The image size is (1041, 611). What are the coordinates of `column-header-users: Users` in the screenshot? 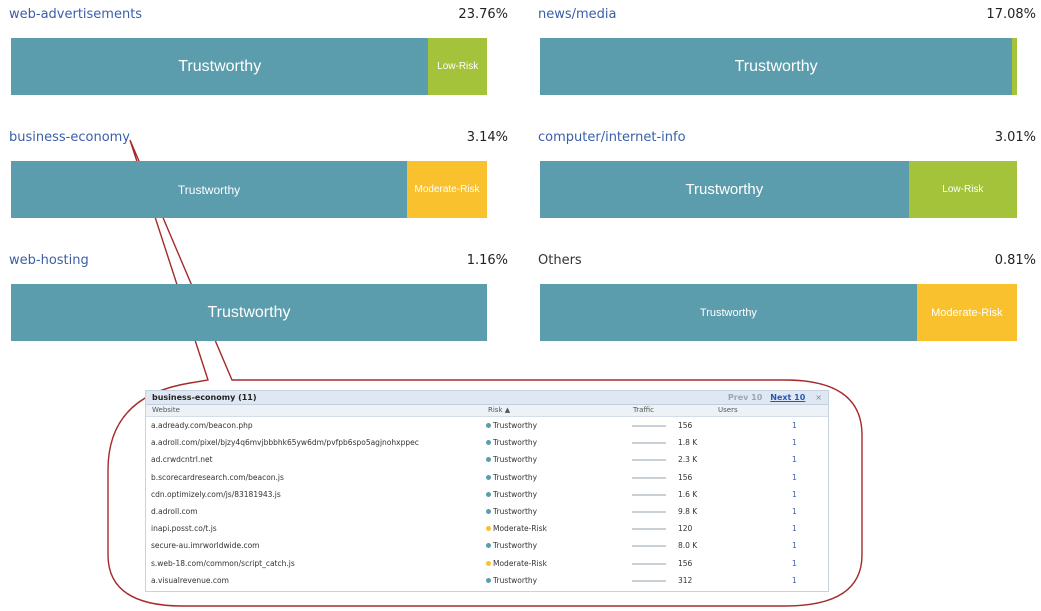 It's located at (728, 410).